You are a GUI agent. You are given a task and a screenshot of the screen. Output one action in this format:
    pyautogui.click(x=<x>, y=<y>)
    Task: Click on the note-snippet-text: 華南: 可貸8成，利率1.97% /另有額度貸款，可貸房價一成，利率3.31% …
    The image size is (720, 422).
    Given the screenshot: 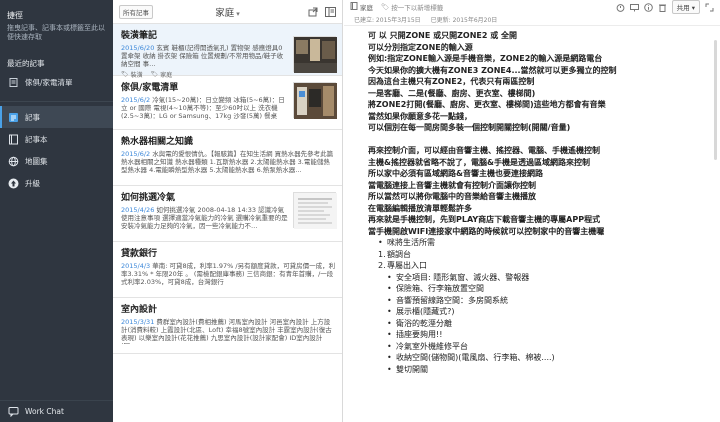 What is the action you would take?
    pyautogui.click(x=228, y=274)
    